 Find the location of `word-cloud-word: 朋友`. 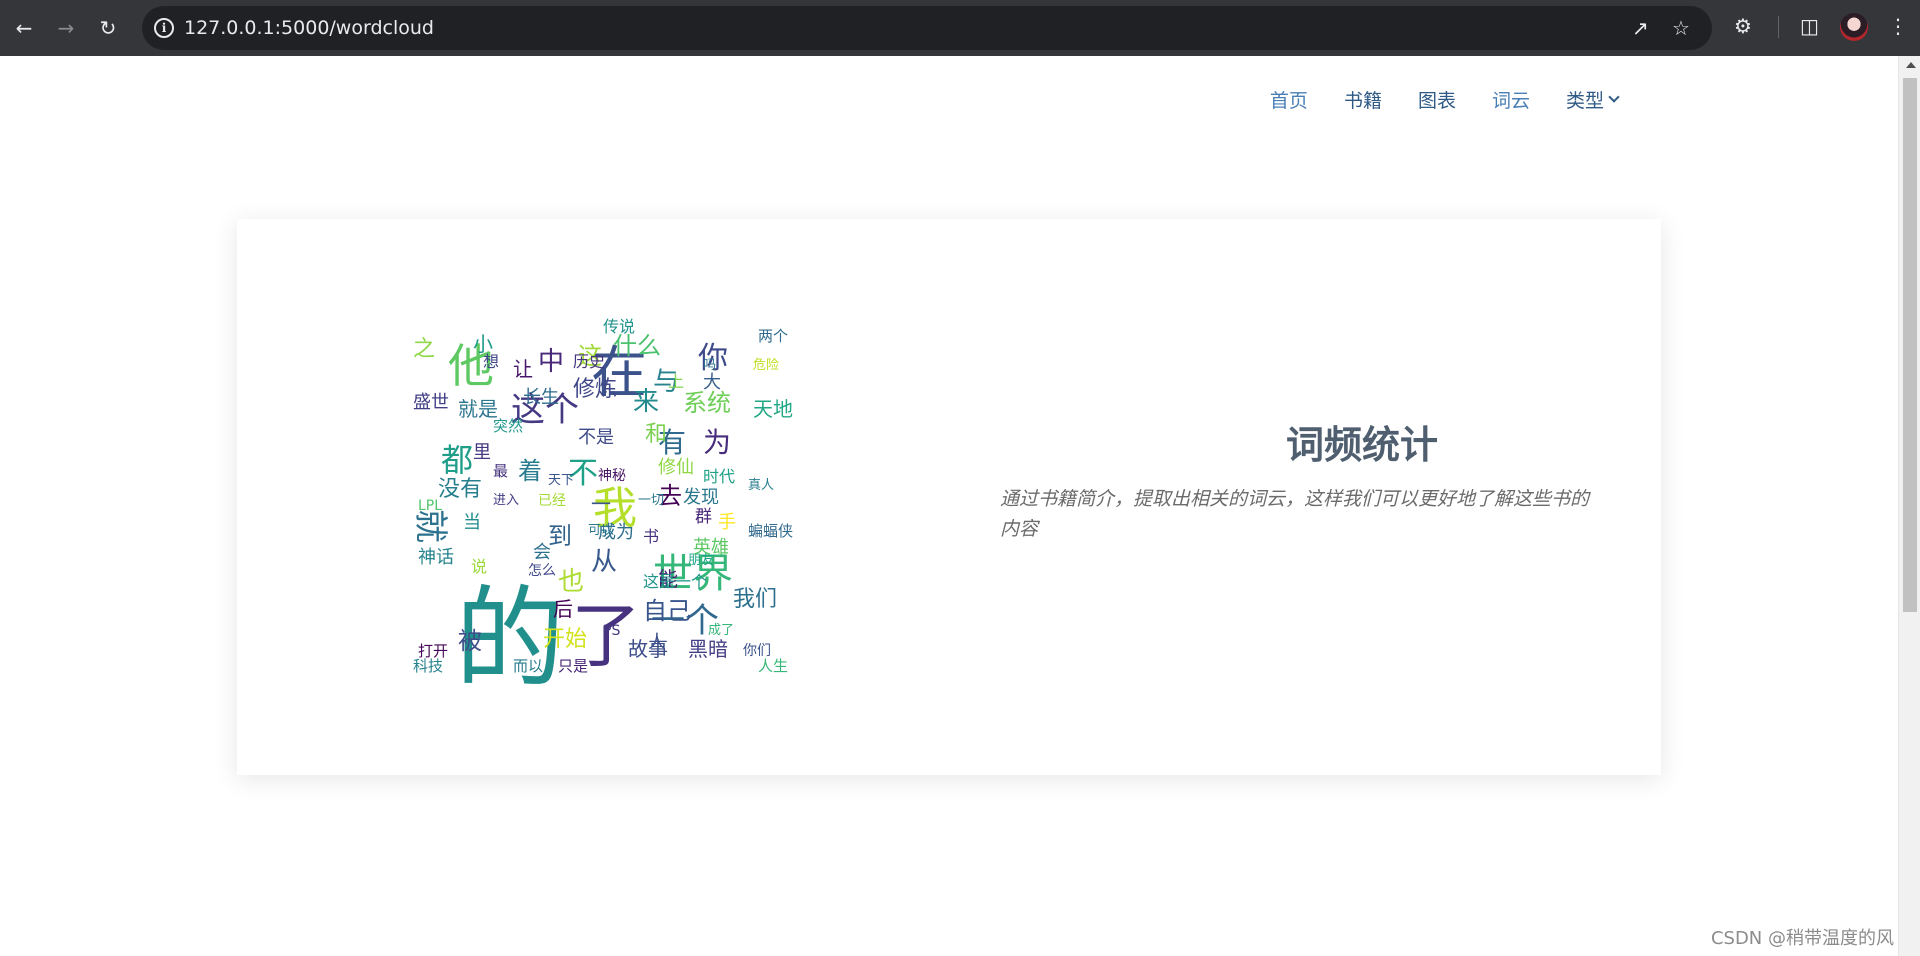

word-cloud-word: 朋友 is located at coordinates (701, 560).